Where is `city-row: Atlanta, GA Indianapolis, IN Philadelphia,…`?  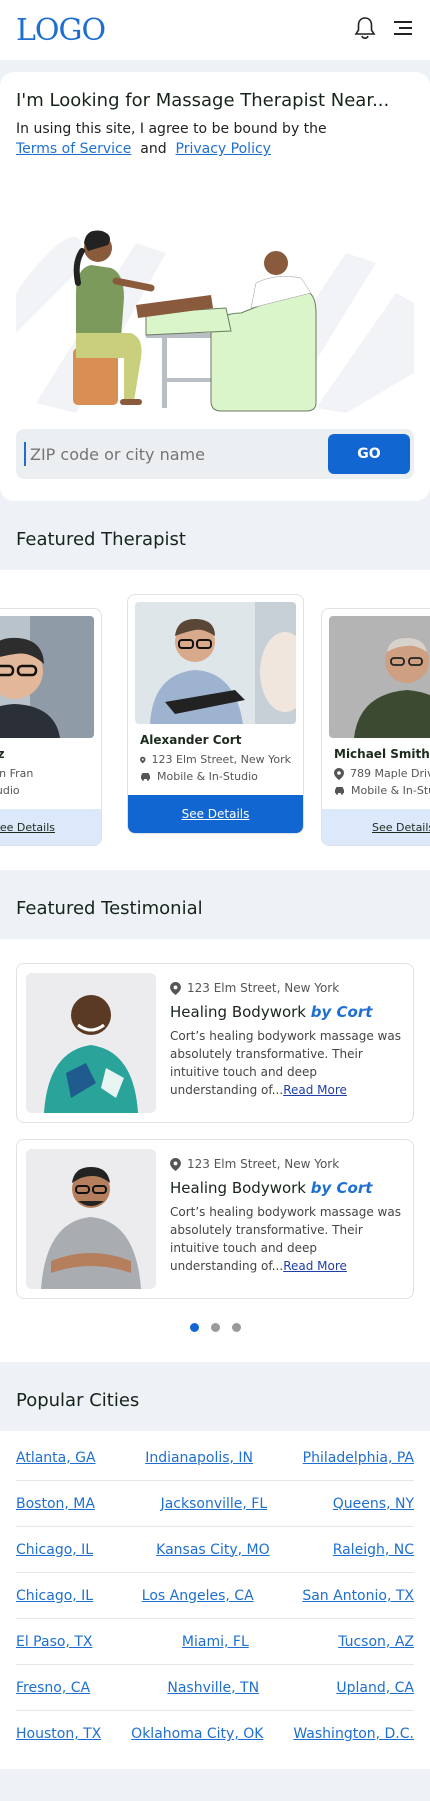 city-row: Atlanta, GA Indianapolis, IN Philadelphia,… is located at coordinates (215, 1458).